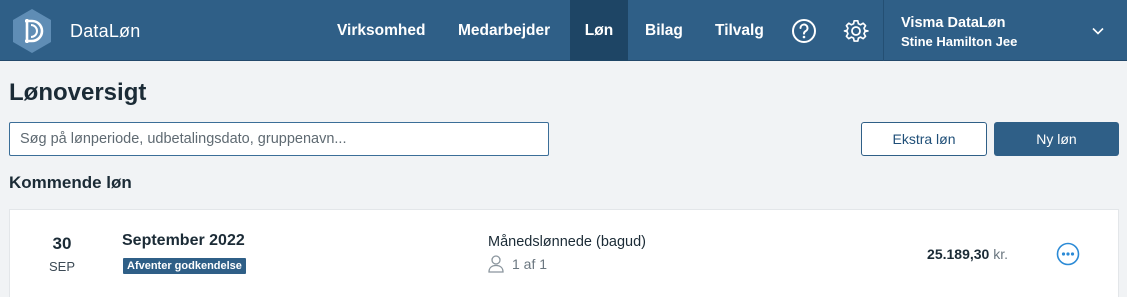 The image size is (1127, 297). I want to click on nav-label: Bilag, so click(664, 30).